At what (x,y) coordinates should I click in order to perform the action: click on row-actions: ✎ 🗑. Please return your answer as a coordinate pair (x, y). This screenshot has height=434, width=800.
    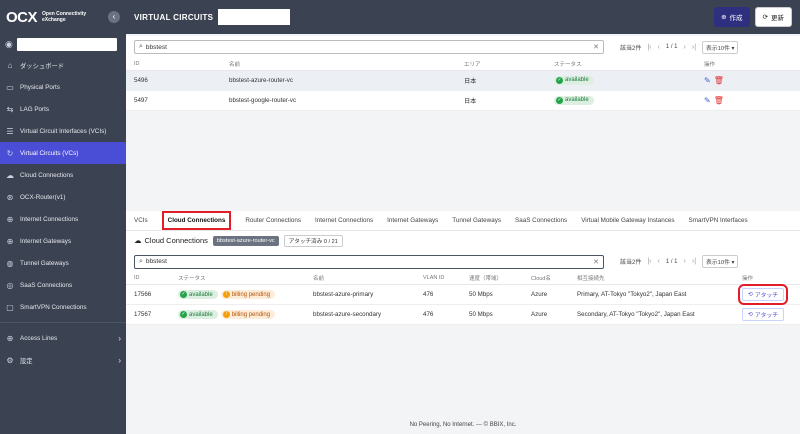
    Looking at the image, I should click on (748, 80).